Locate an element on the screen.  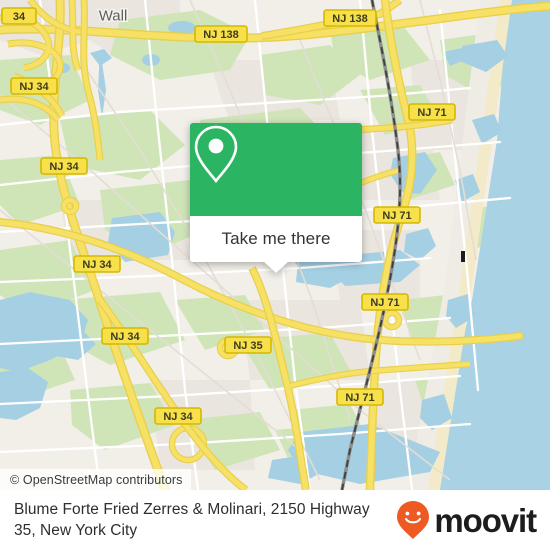
moovit-pin-smile-icon is located at coordinates (413, 520).